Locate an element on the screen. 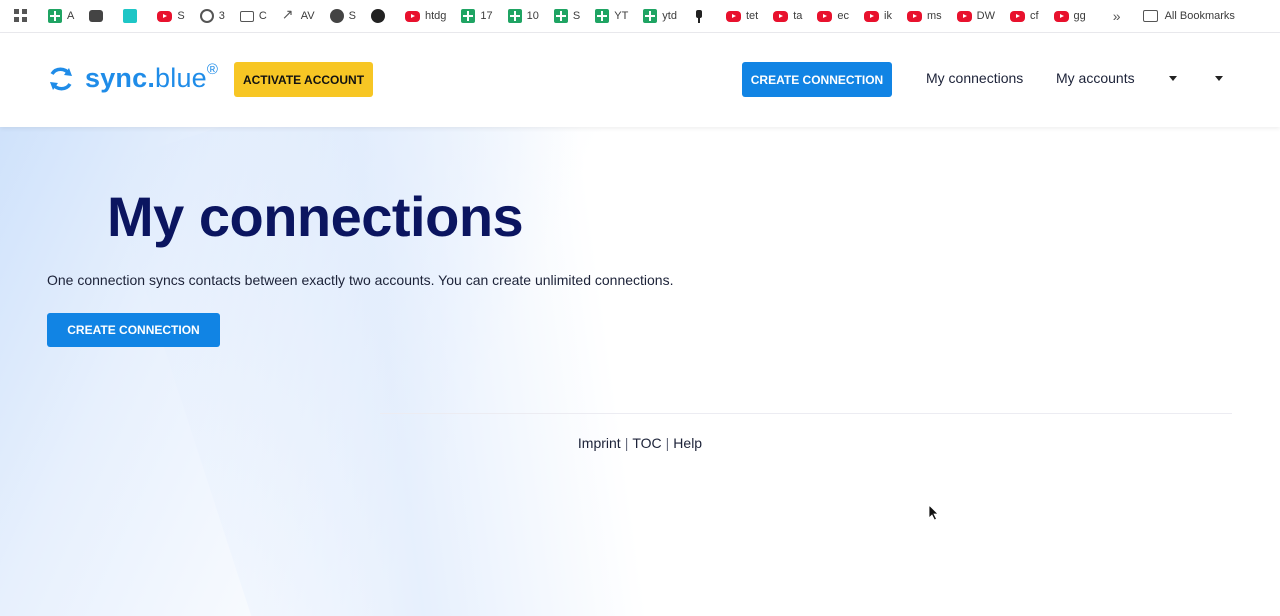 The width and height of the screenshot is (1280, 616). bookmark-label: ms is located at coordinates (934, 16).